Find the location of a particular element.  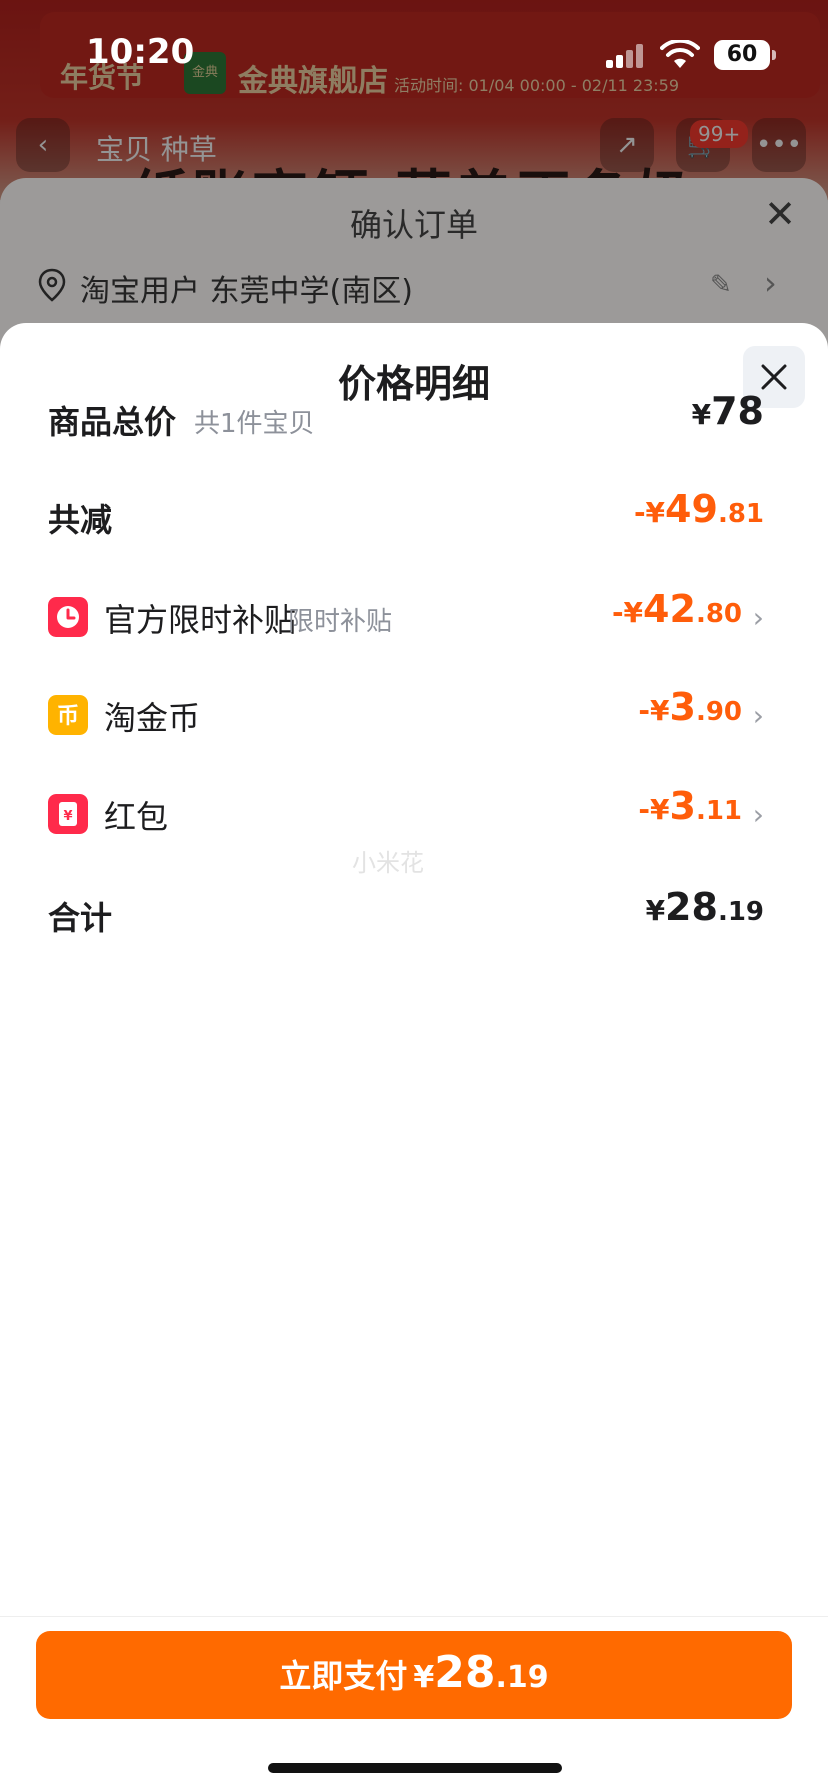

red-packet-label: 红包 is located at coordinates (136, 817).